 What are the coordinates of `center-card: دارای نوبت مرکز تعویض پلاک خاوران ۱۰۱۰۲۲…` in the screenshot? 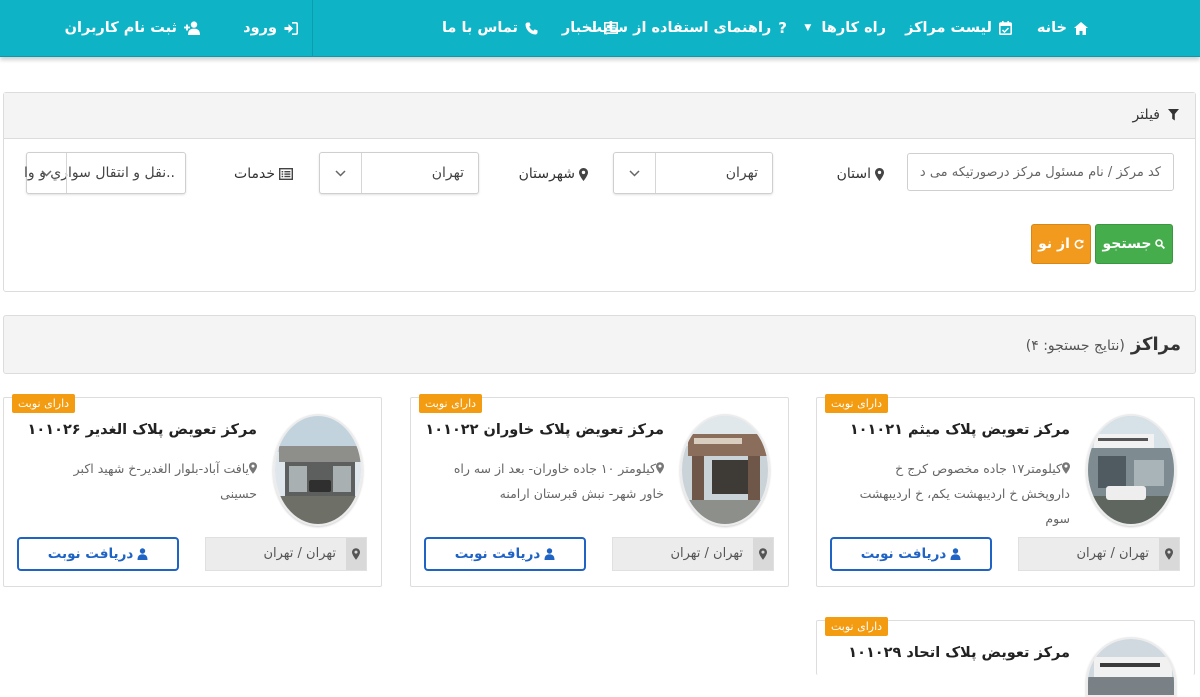 It's located at (599, 490).